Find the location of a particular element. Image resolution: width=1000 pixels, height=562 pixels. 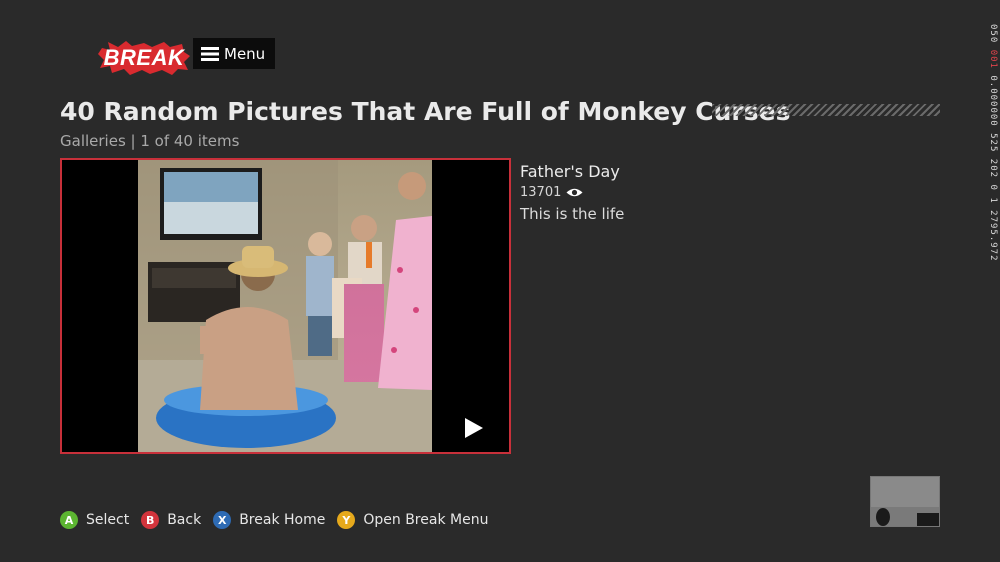

hint-label: Open Break Menu is located at coordinates (426, 520).